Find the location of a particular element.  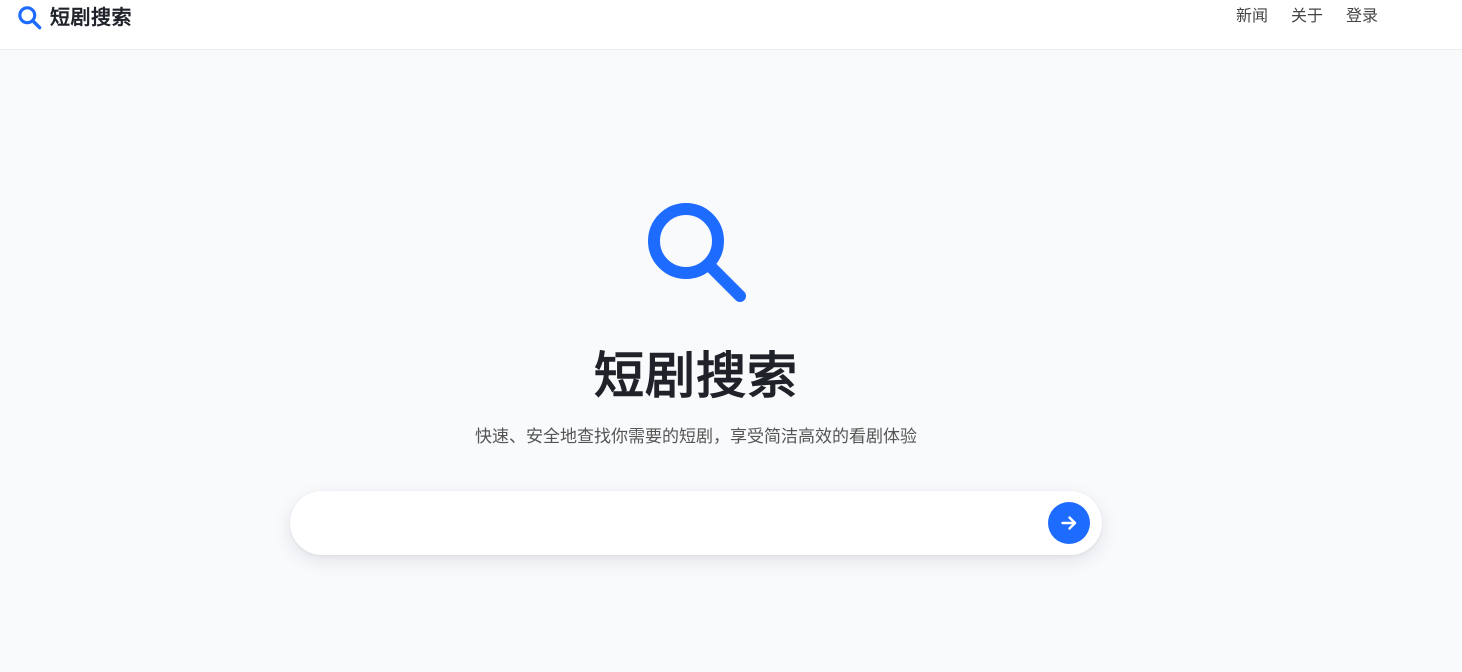

search-box is located at coordinates (696, 523).